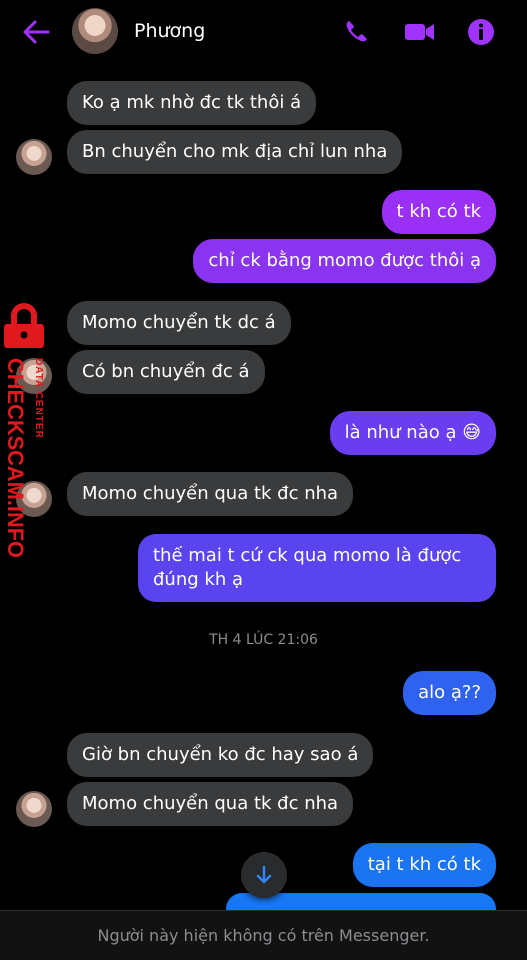  Describe the element at coordinates (36, 32) in the screenshot. I see `arrow-left-icon` at that location.